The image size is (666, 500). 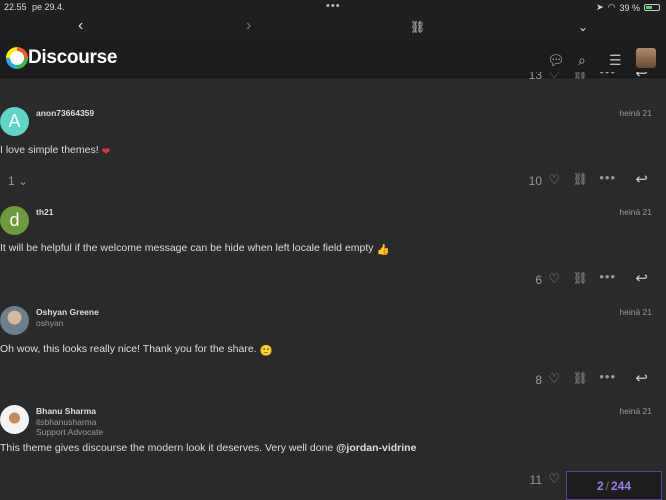 I want to click on location-icon: ➤, so click(x=600, y=7).